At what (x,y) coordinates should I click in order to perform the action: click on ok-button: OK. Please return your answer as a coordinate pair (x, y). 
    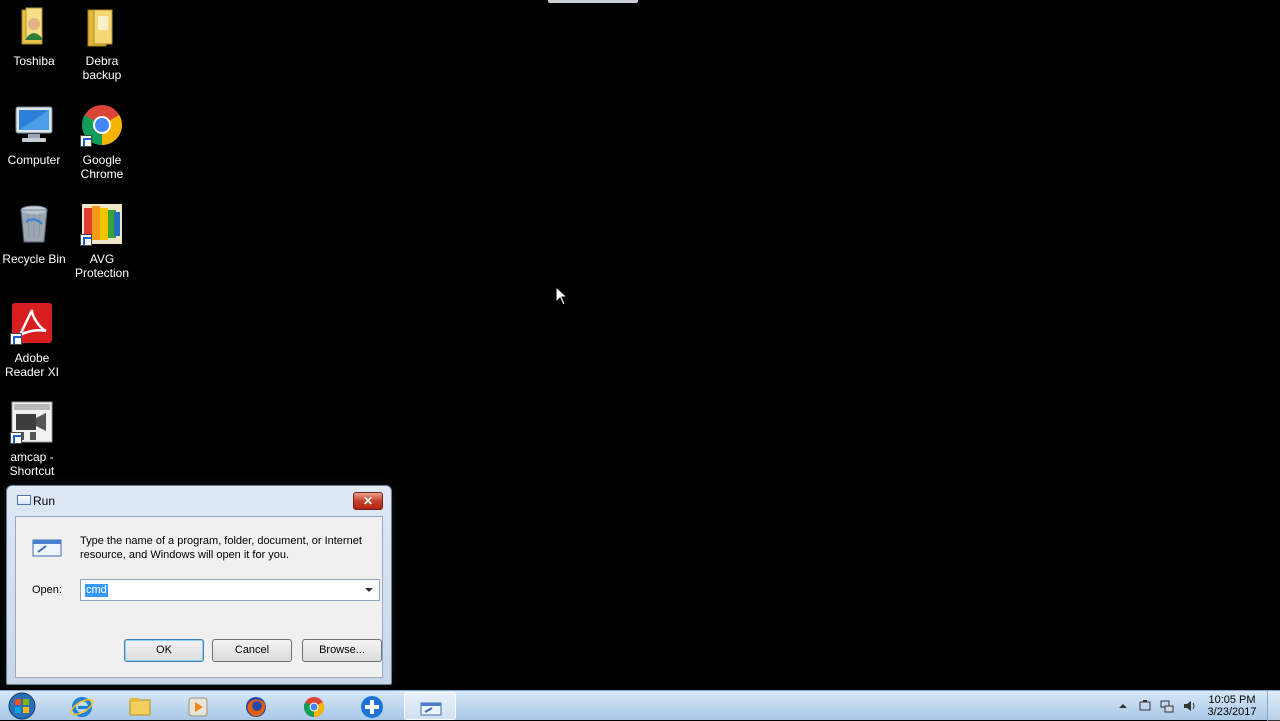
    Looking at the image, I should click on (164, 650).